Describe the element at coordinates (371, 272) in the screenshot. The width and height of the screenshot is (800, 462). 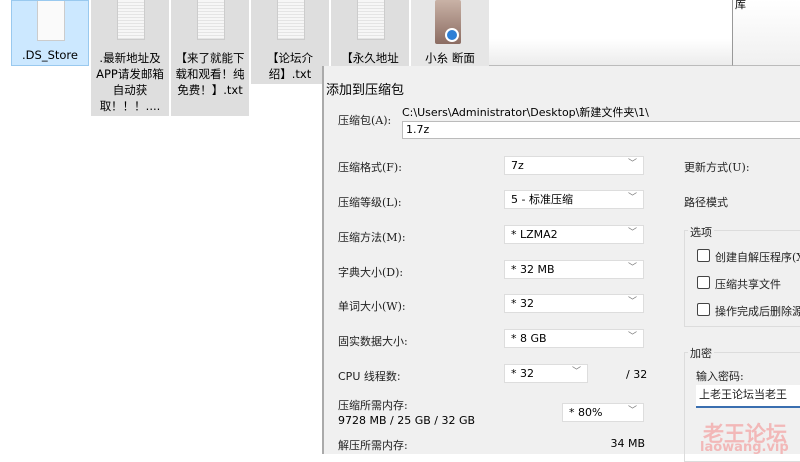
I see `dict-label: 字典大小(D):` at that location.